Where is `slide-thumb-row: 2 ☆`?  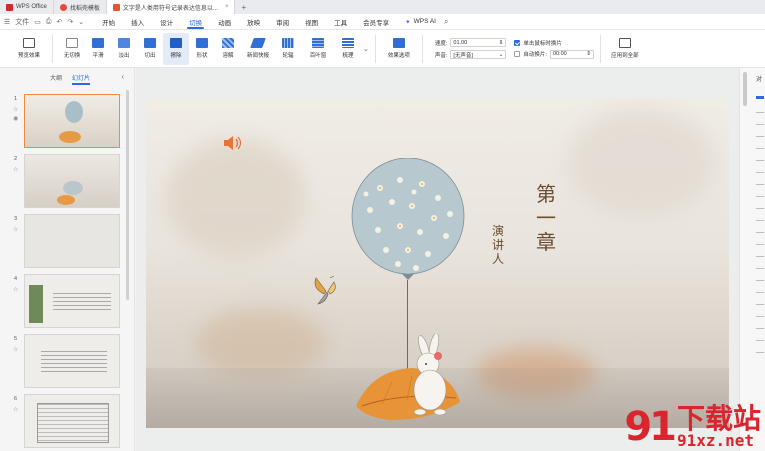
slide-thumb-row: 2 ☆ is located at coordinates (65, 182).